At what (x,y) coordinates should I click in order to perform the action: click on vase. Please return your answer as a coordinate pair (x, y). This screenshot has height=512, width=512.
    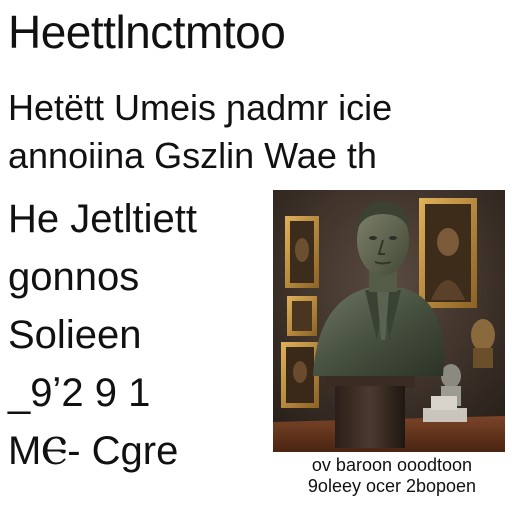
    Looking at the image, I should click on (483, 343).